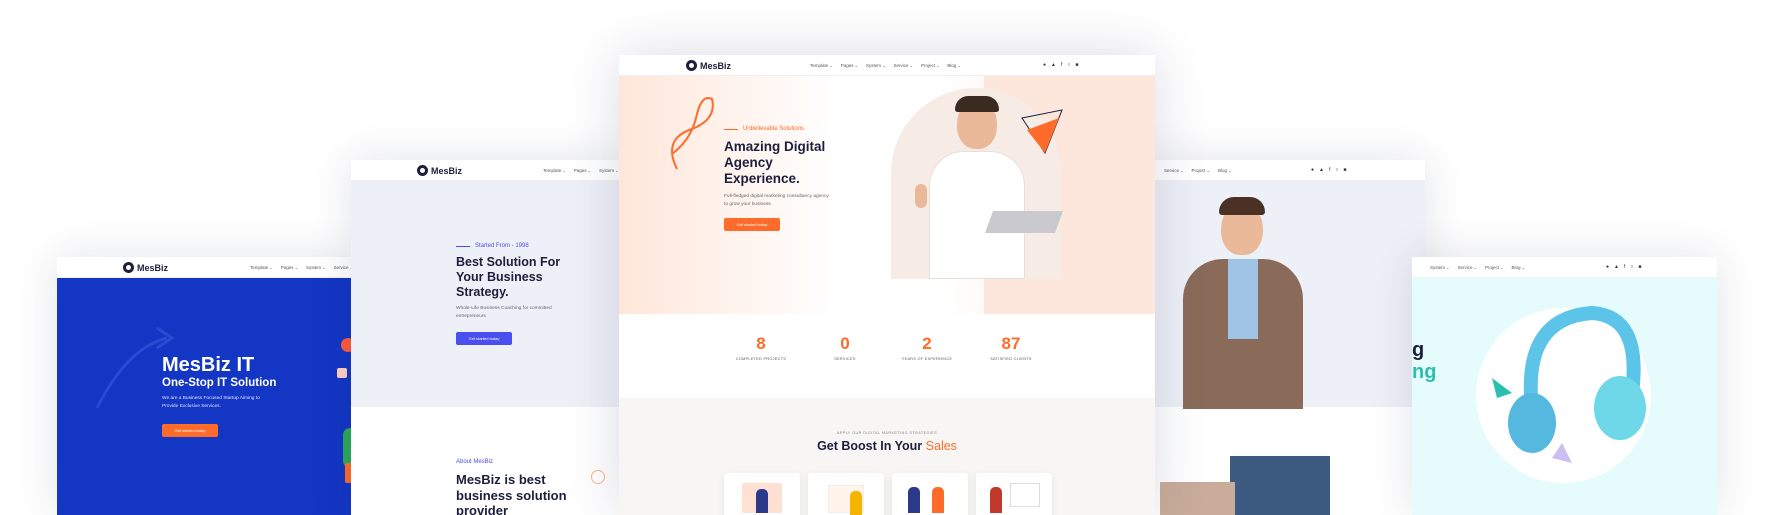  I want to click on nav-menu: System Service Project Blog, so click(1477, 267).